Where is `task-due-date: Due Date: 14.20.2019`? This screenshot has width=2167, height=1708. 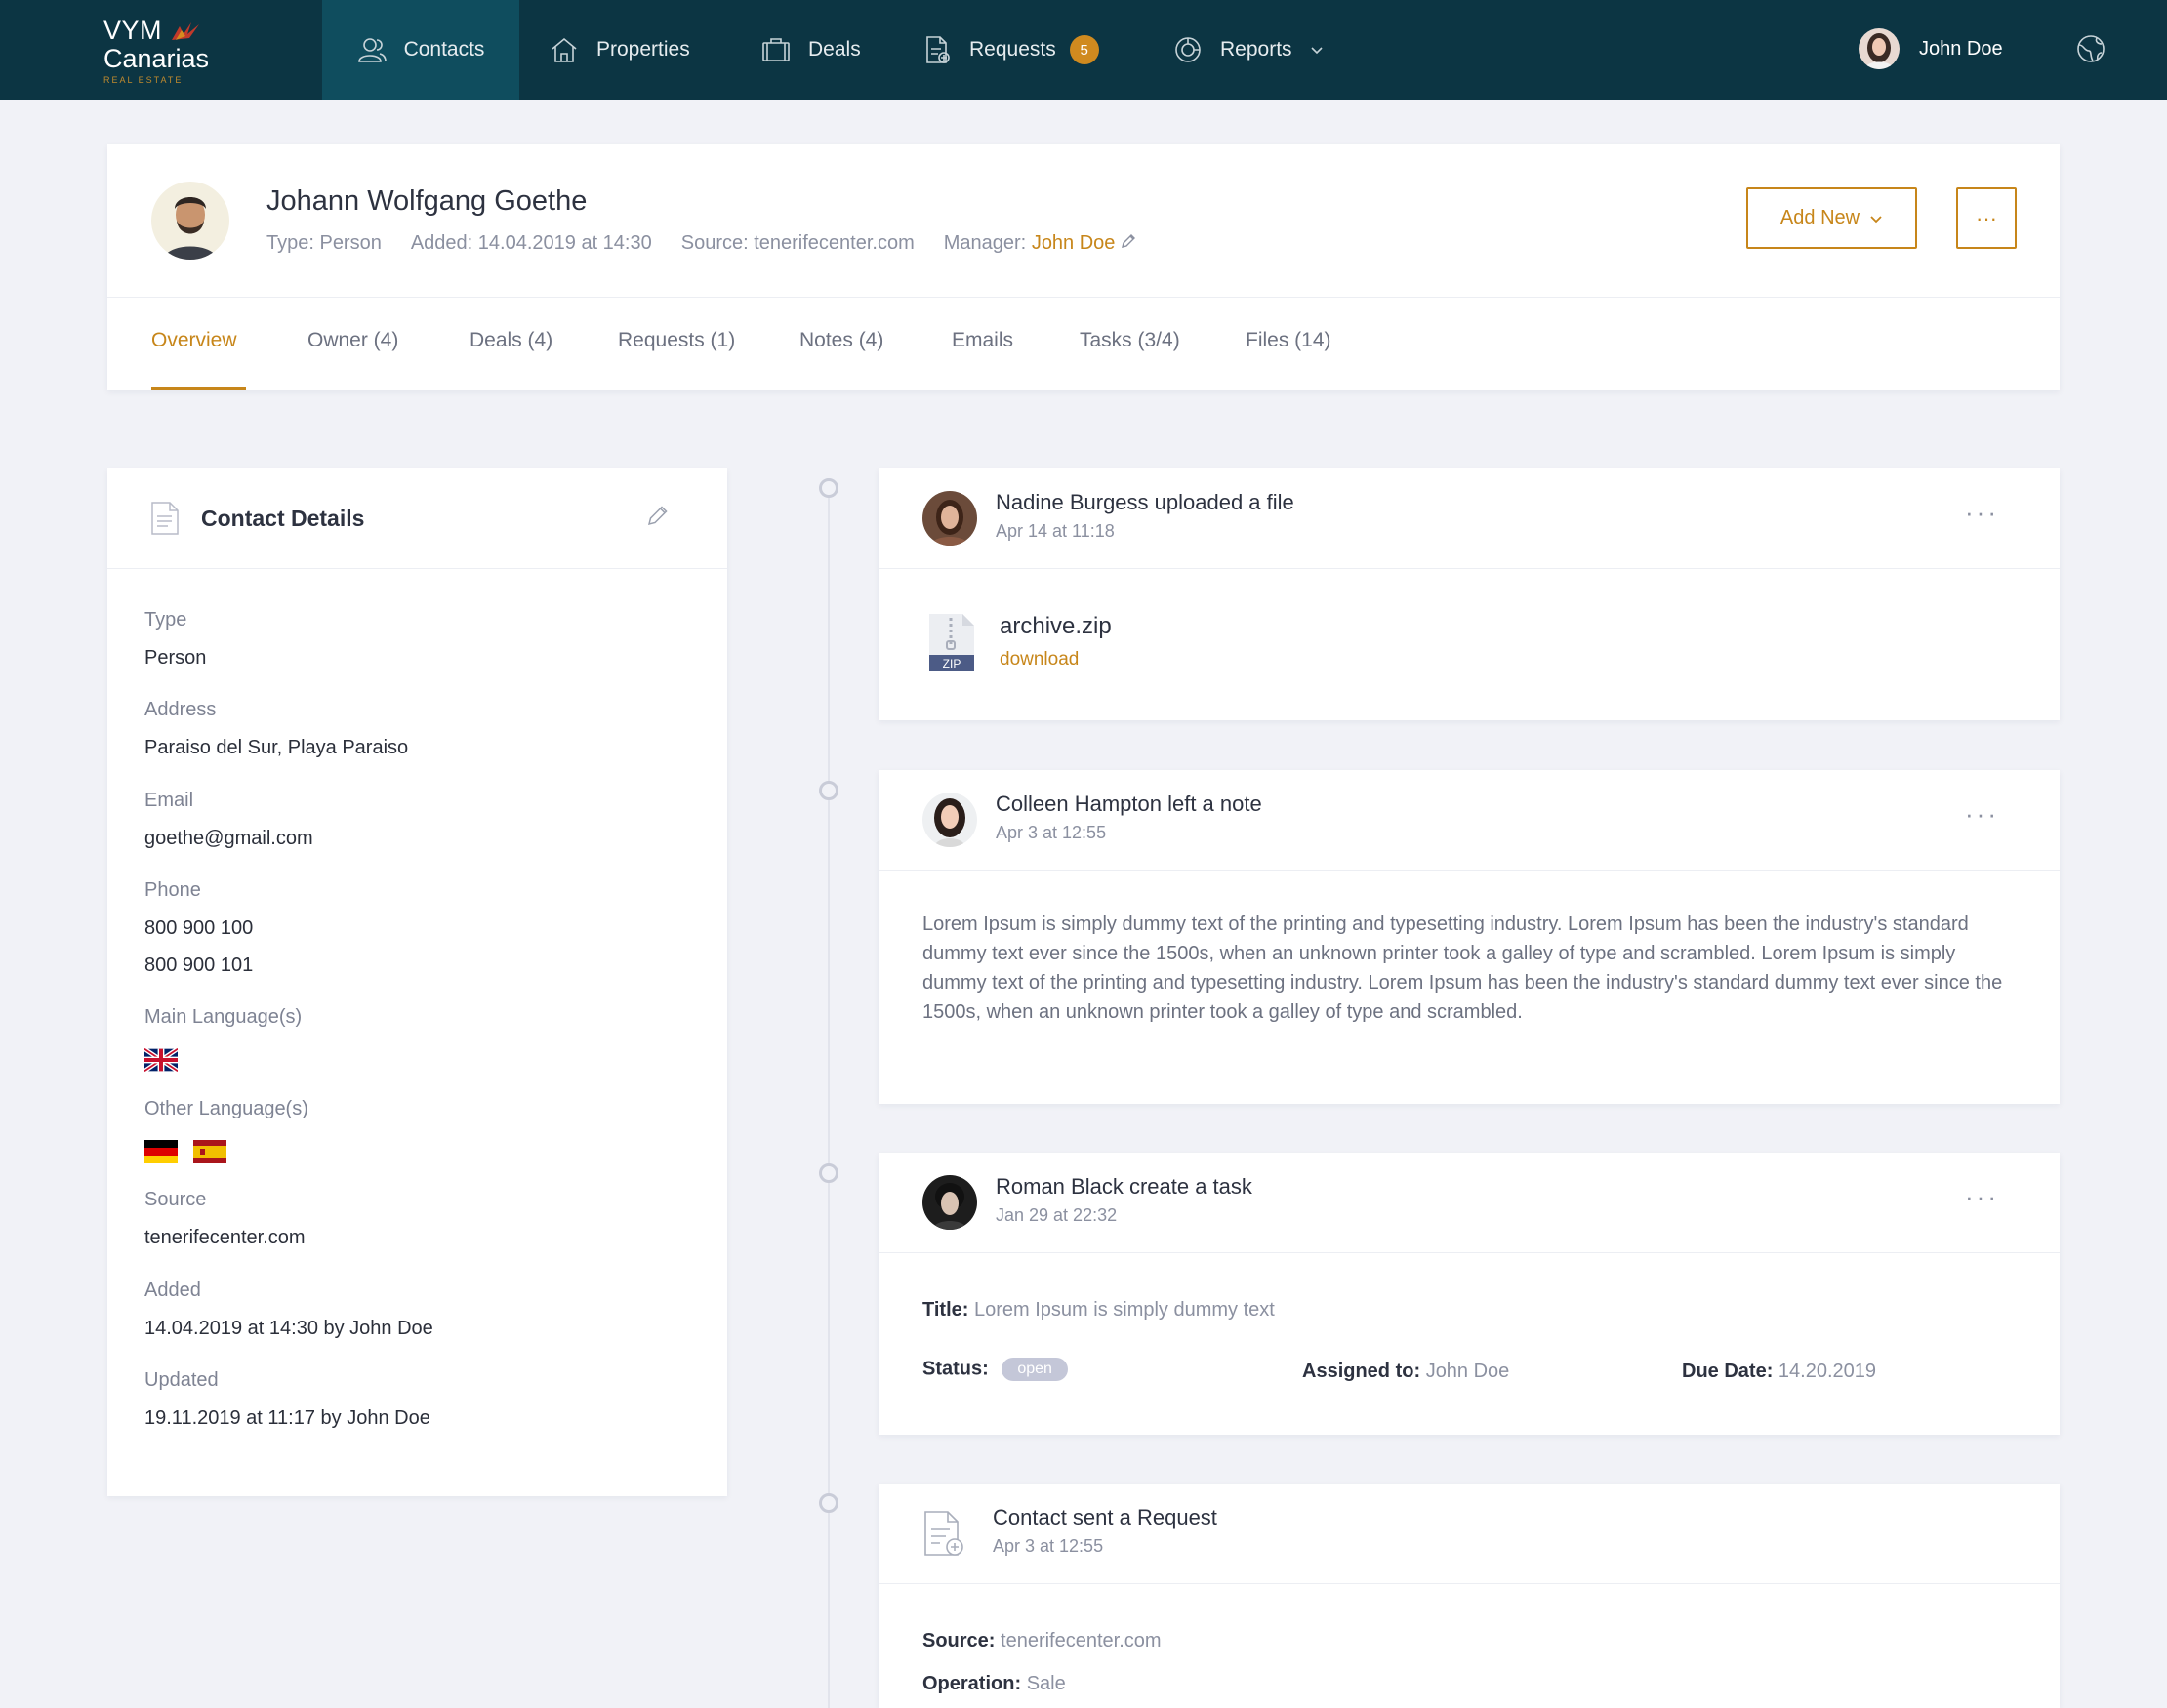 task-due-date: Due Date: 14.20.2019 is located at coordinates (1779, 1372).